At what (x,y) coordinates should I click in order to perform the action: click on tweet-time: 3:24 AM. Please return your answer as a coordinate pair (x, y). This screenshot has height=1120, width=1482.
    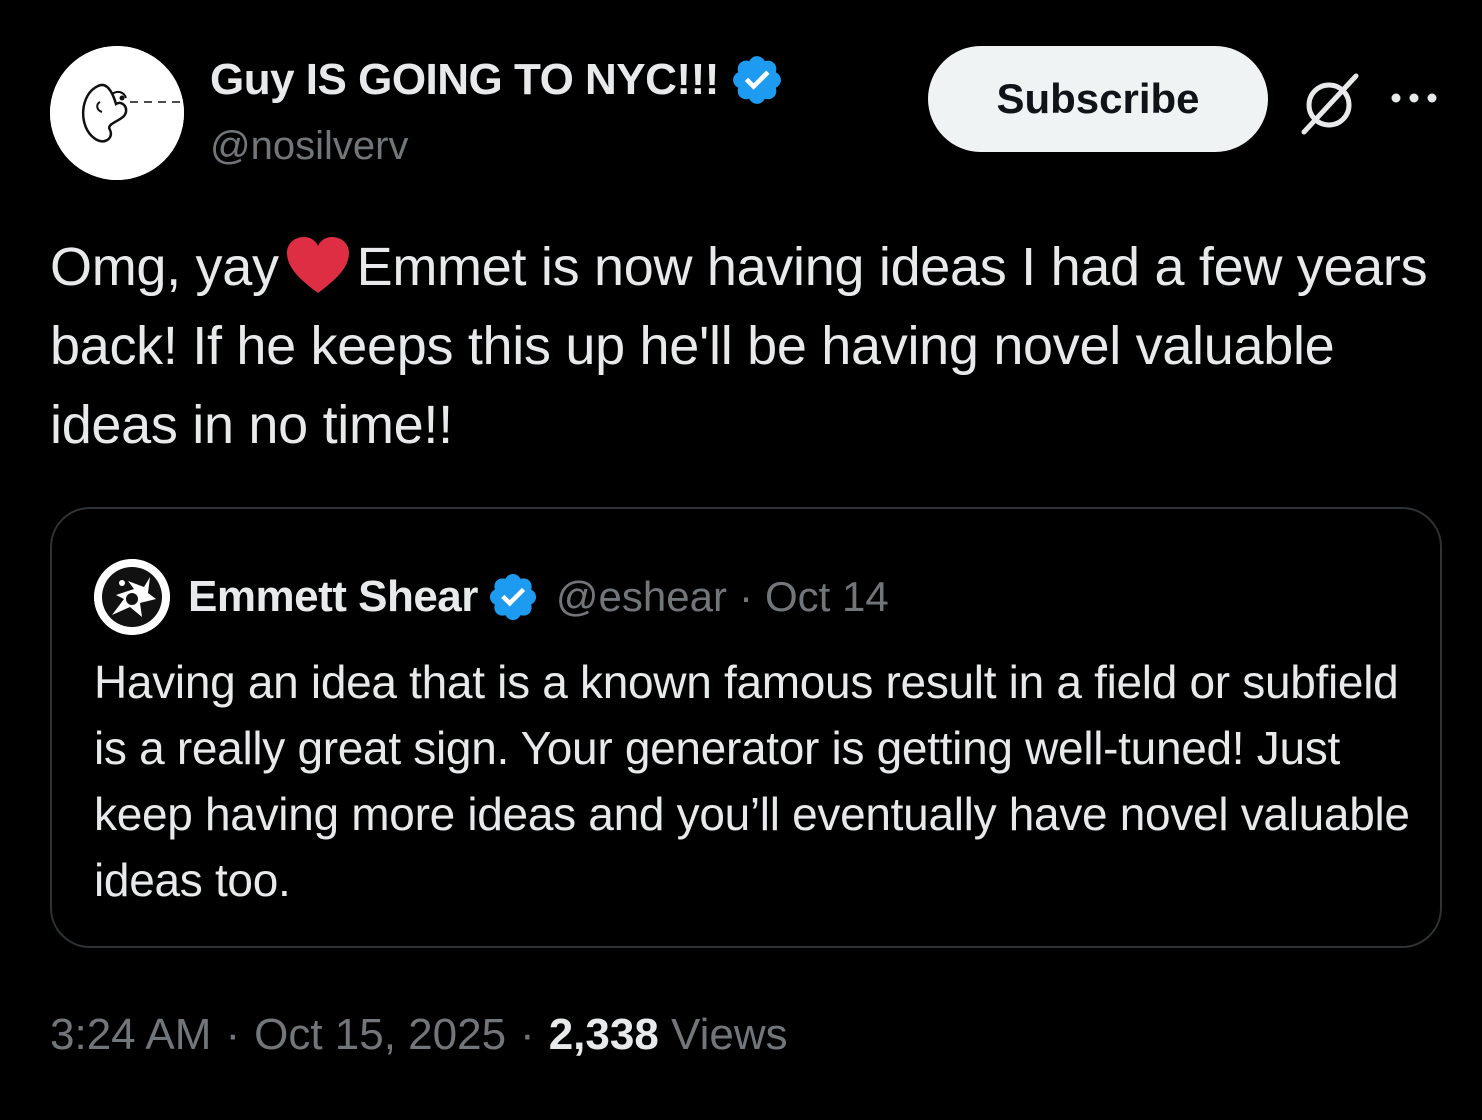
    Looking at the image, I should click on (130, 1034).